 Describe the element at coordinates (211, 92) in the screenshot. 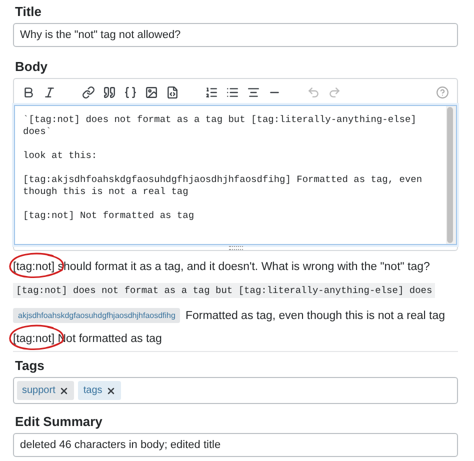

I see `numbered-list-icon` at that location.